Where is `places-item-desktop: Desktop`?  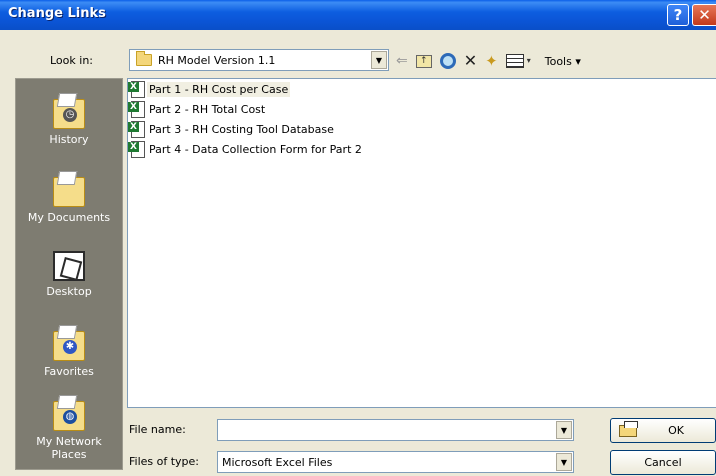
places-item-desktop: Desktop is located at coordinates (69, 274).